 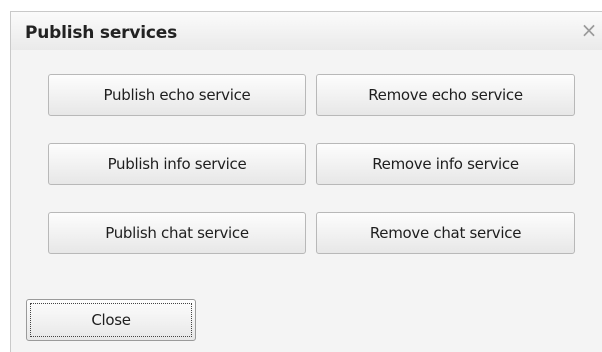 I want to click on publish-info-service-label: Publish info service, so click(x=177, y=164).